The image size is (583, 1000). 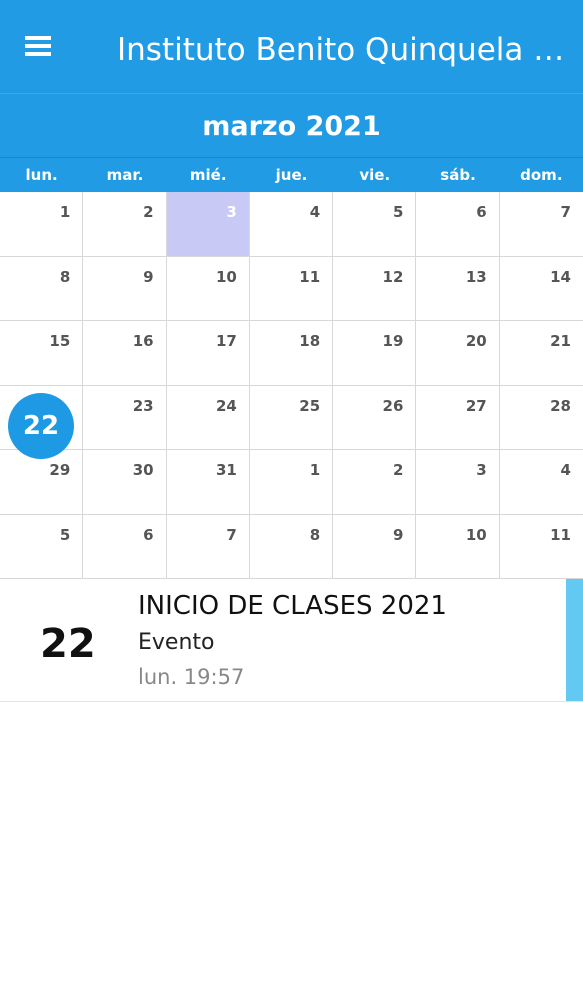 What do you see at coordinates (310, 405) in the screenshot?
I see `day-number: 25` at bounding box center [310, 405].